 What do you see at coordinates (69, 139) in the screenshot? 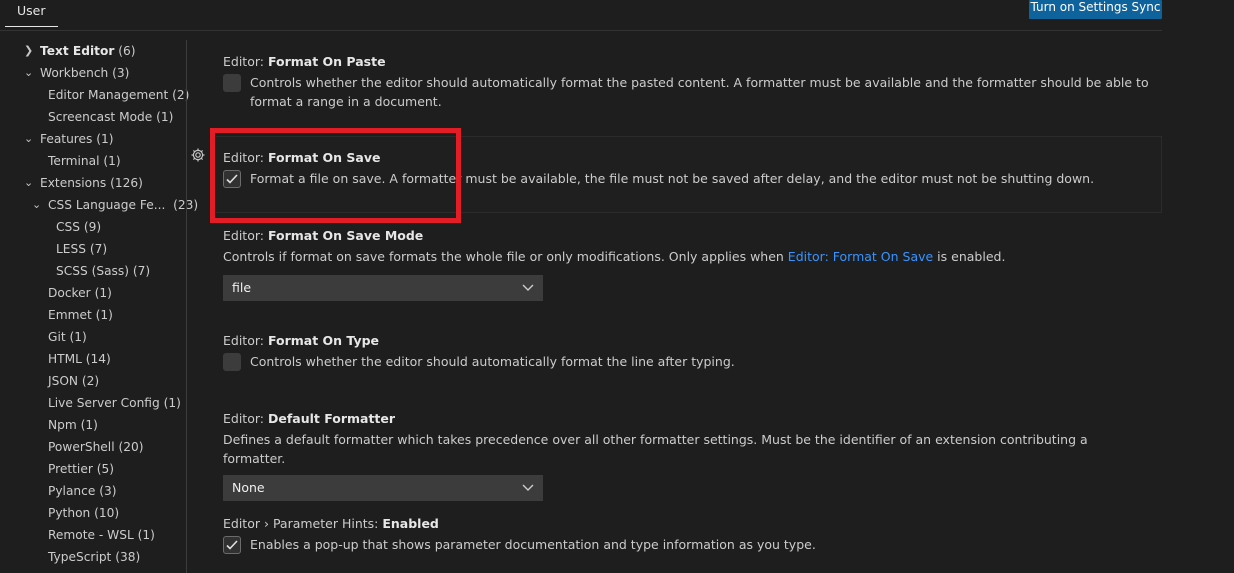
I see `toc-item-features: ⌄ Features (1)` at bounding box center [69, 139].